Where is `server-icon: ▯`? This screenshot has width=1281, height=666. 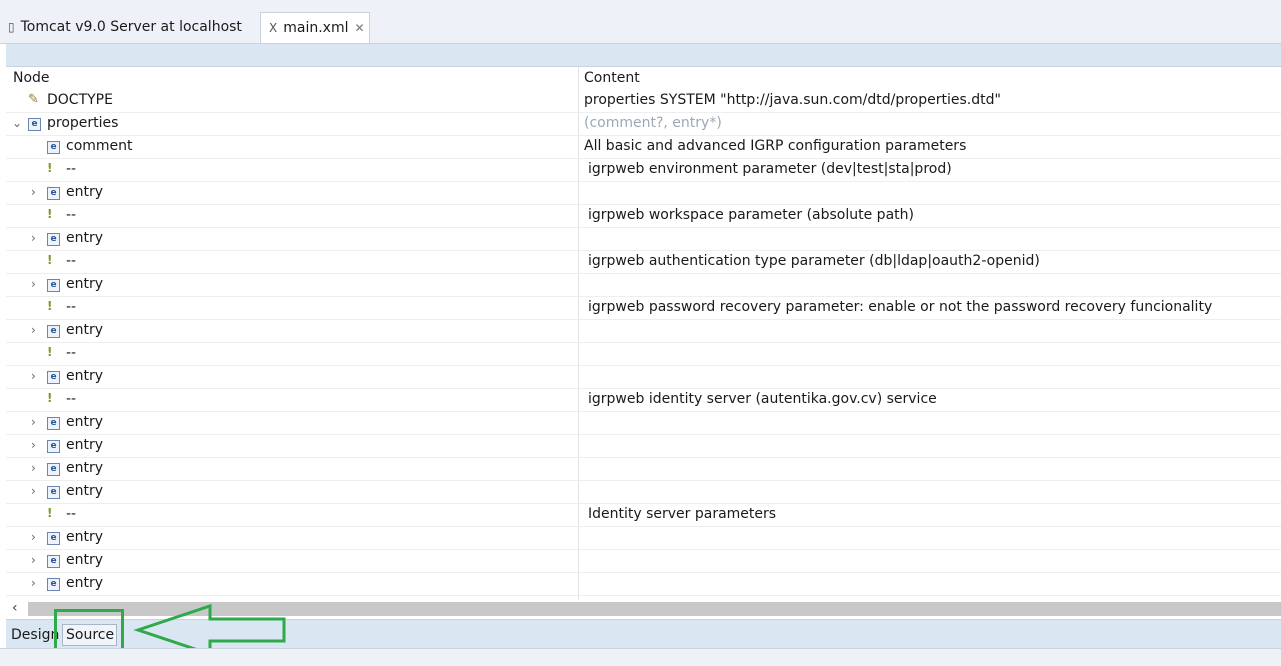
server-icon: ▯ is located at coordinates (11, 27).